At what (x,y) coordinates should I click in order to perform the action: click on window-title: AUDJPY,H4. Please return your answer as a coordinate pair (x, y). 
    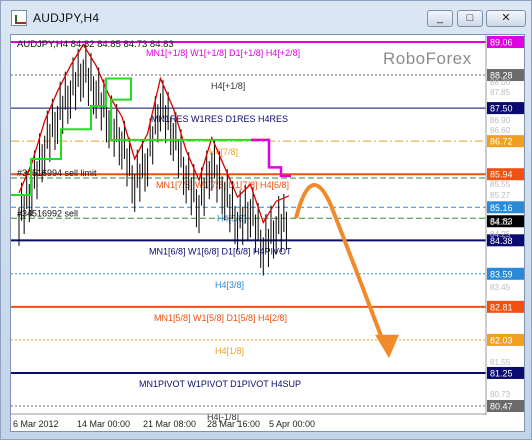
    Looking at the image, I should click on (66, 18).